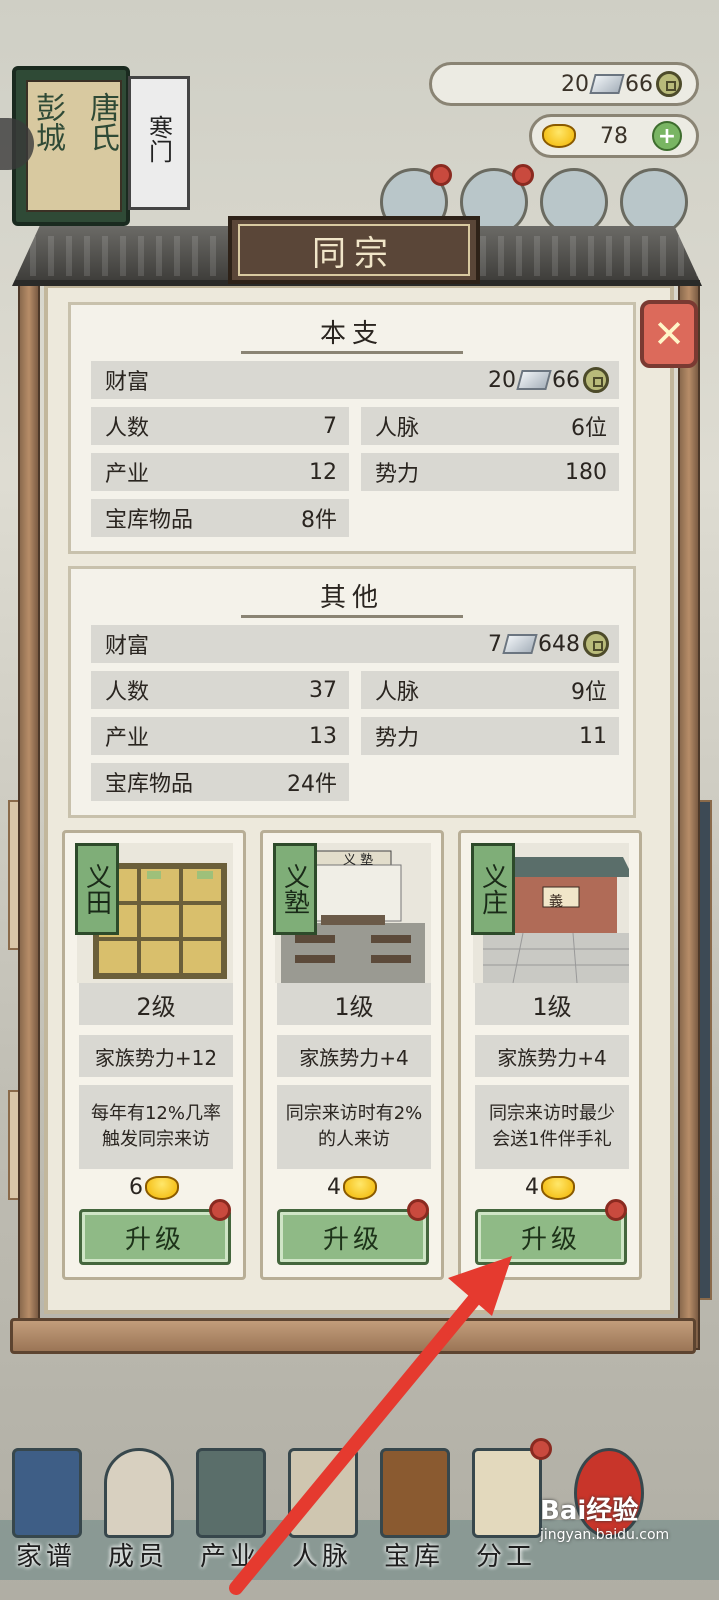 The image size is (719, 1600). Describe the element at coordinates (295, 889) in the screenshot. I see `card-tag: 义塾` at that location.